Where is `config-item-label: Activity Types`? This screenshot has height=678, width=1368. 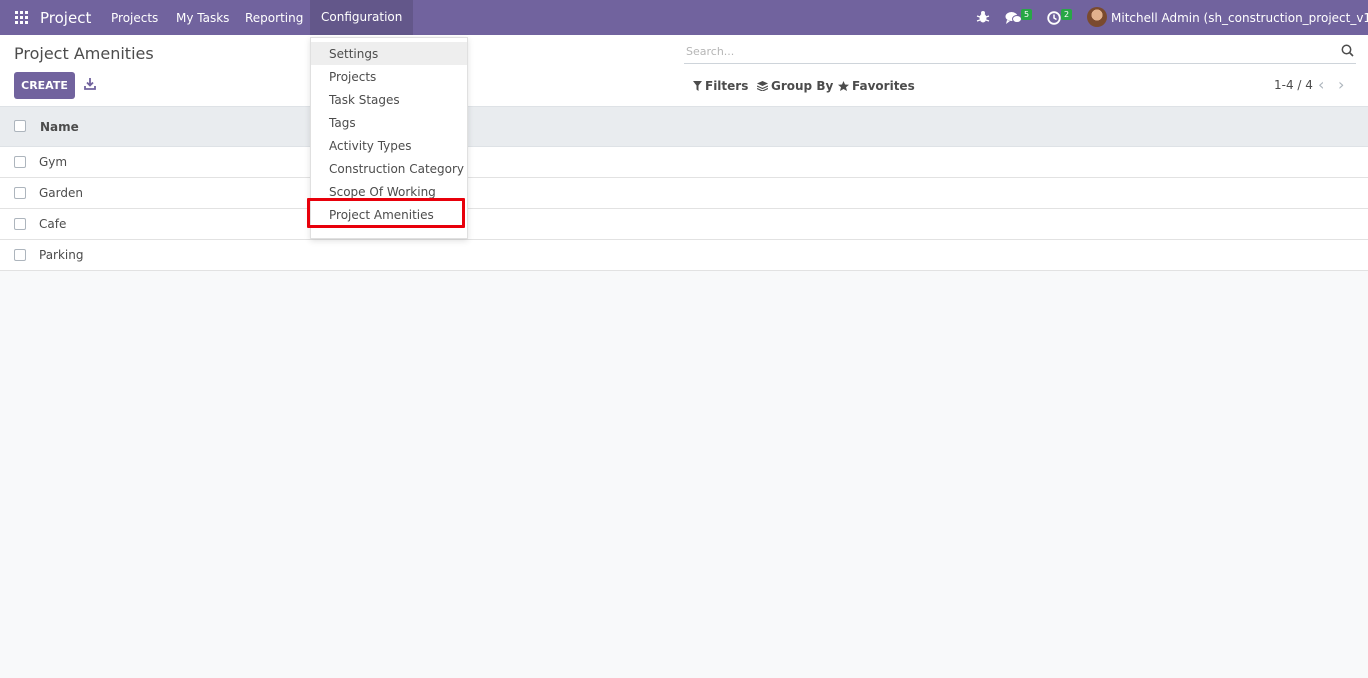 config-item-label: Activity Types is located at coordinates (370, 146).